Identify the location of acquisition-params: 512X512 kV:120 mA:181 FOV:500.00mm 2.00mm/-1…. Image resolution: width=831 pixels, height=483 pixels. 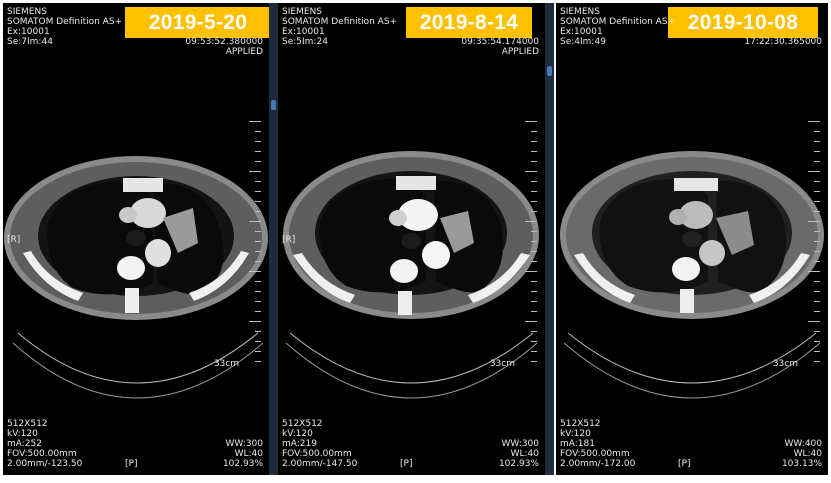
(598, 444).